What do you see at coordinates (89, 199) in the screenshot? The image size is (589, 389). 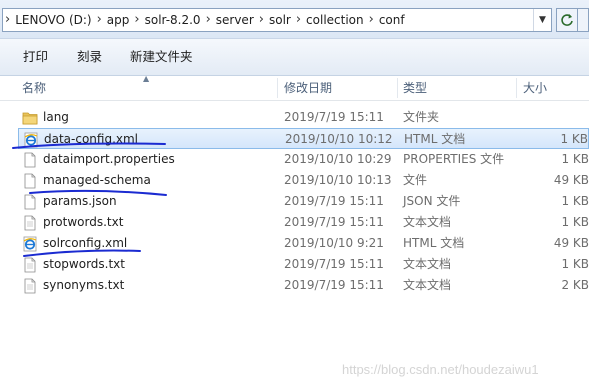 I see `annotation-underlines` at bounding box center [89, 199].